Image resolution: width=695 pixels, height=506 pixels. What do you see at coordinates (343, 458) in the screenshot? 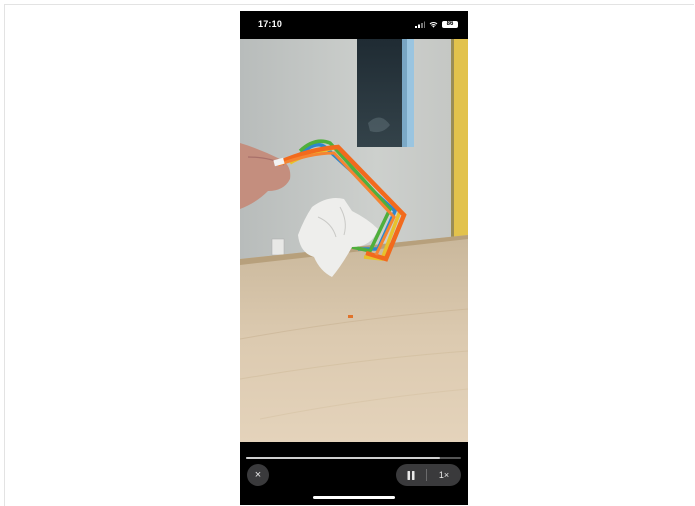
I see `scrubber-progress` at bounding box center [343, 458].